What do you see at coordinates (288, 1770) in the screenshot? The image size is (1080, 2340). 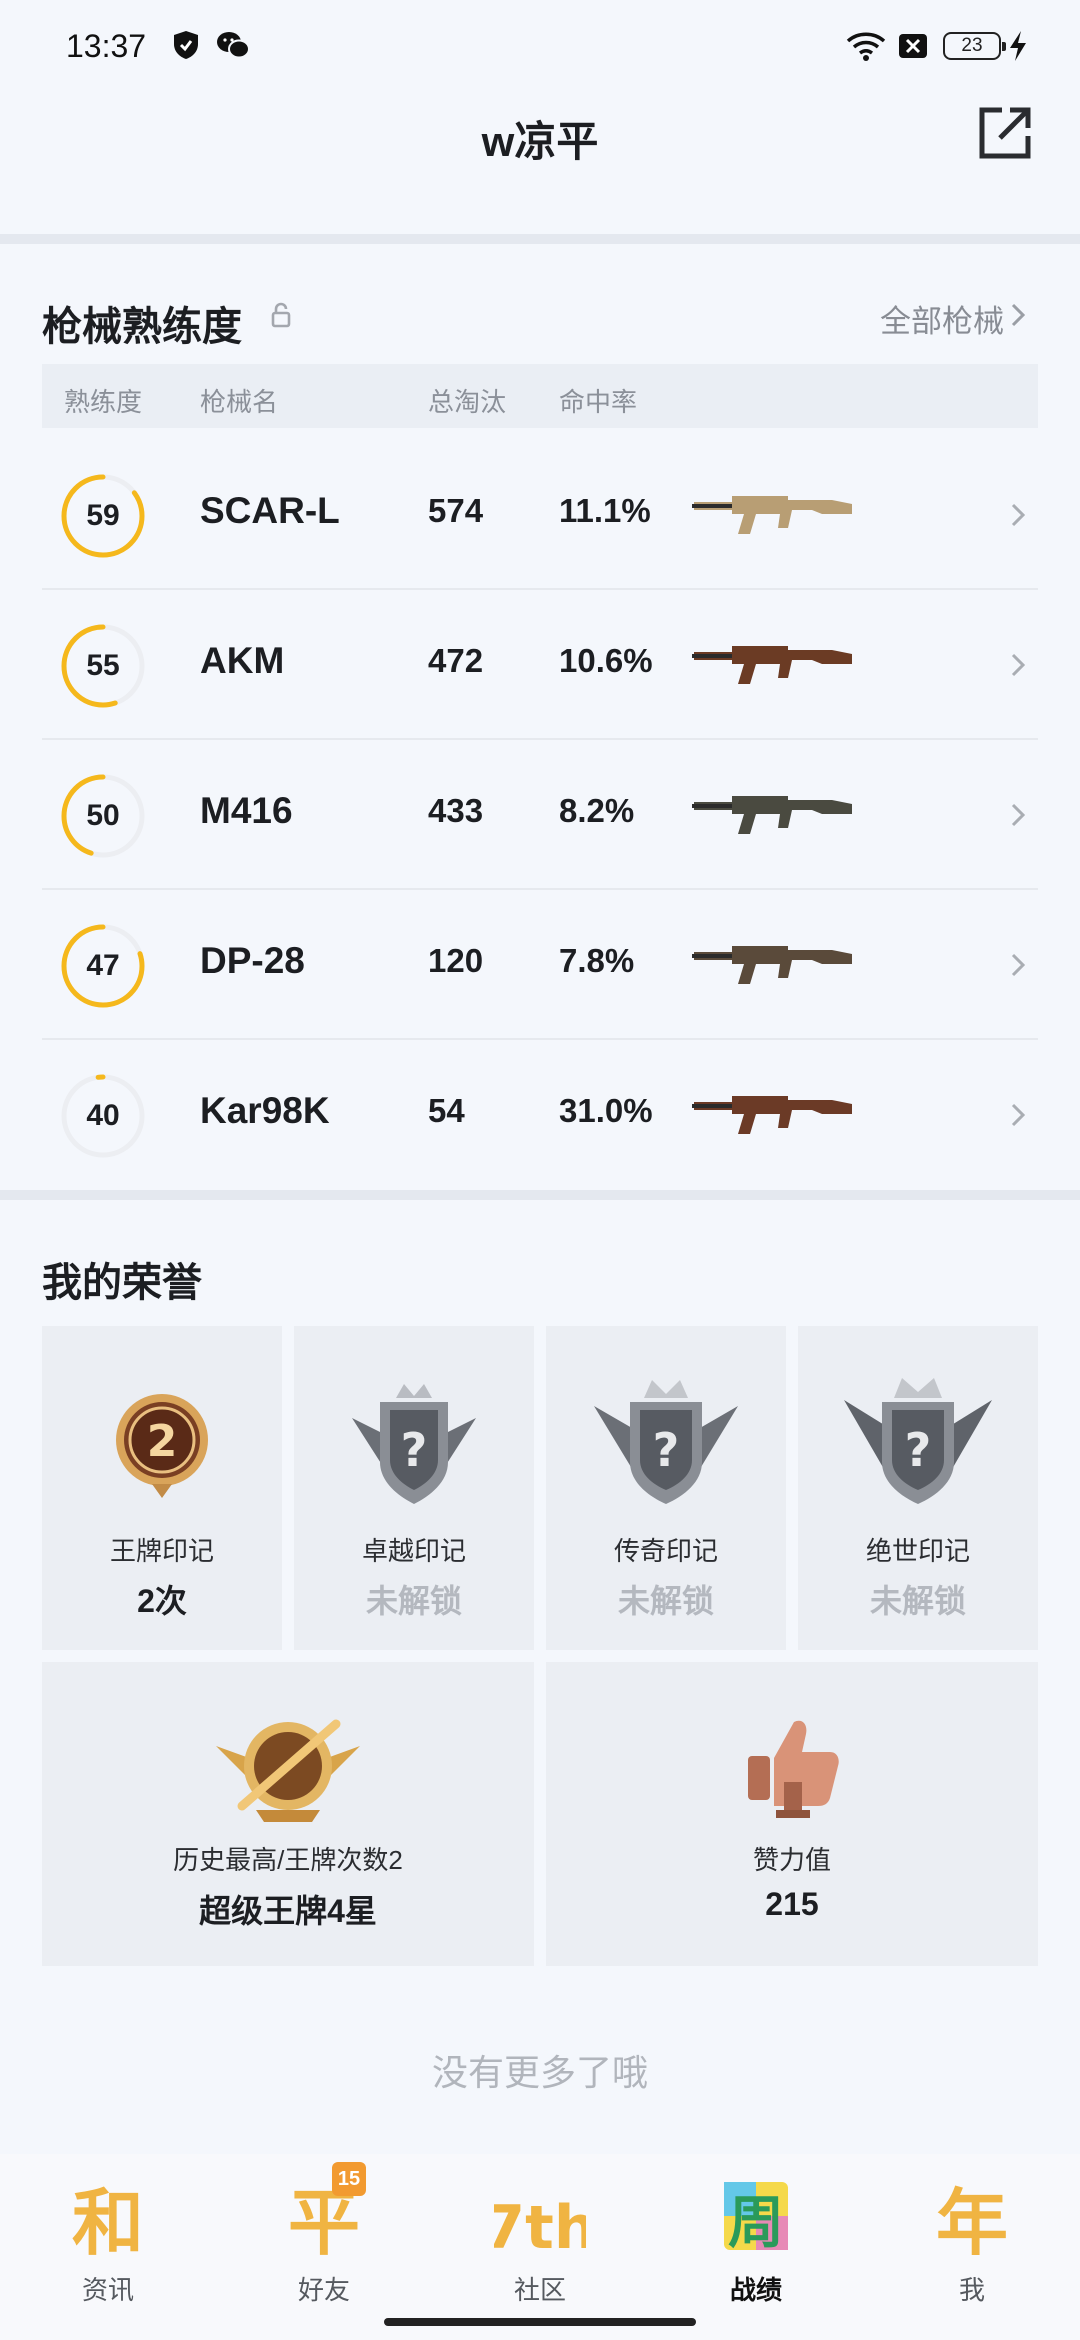 I see `super-ace-badge-icon` at bounding box center [288, 1770].